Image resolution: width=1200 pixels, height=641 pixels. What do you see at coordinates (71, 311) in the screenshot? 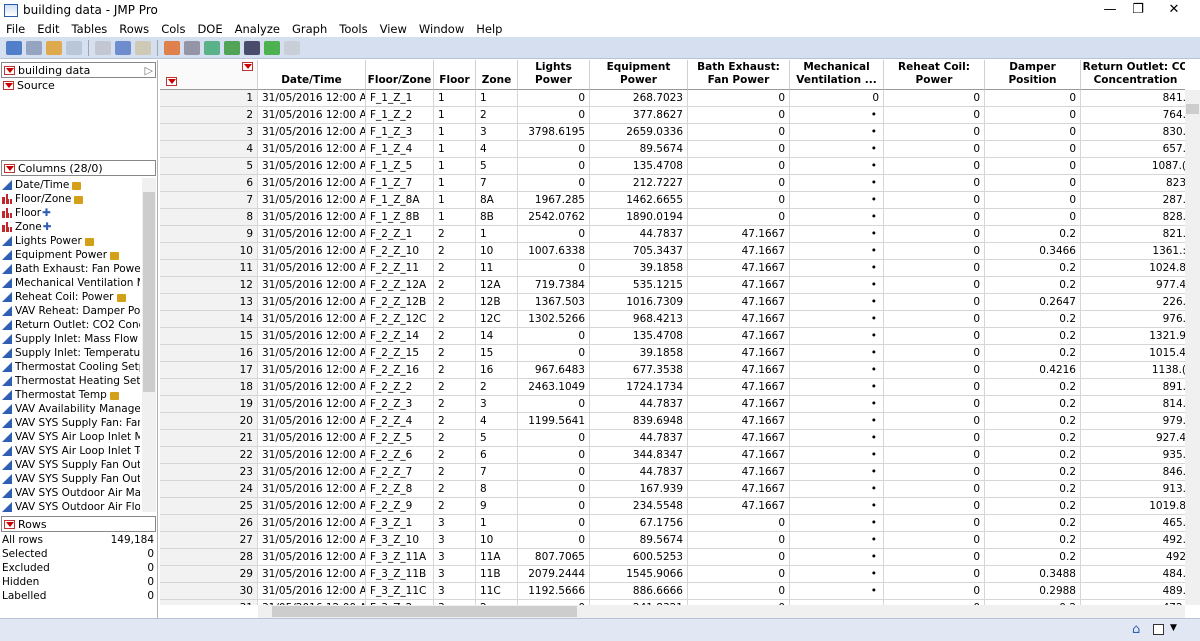
I see `column-item: VAV Reheat: Damper Positi` at bounding box center [71, 311].